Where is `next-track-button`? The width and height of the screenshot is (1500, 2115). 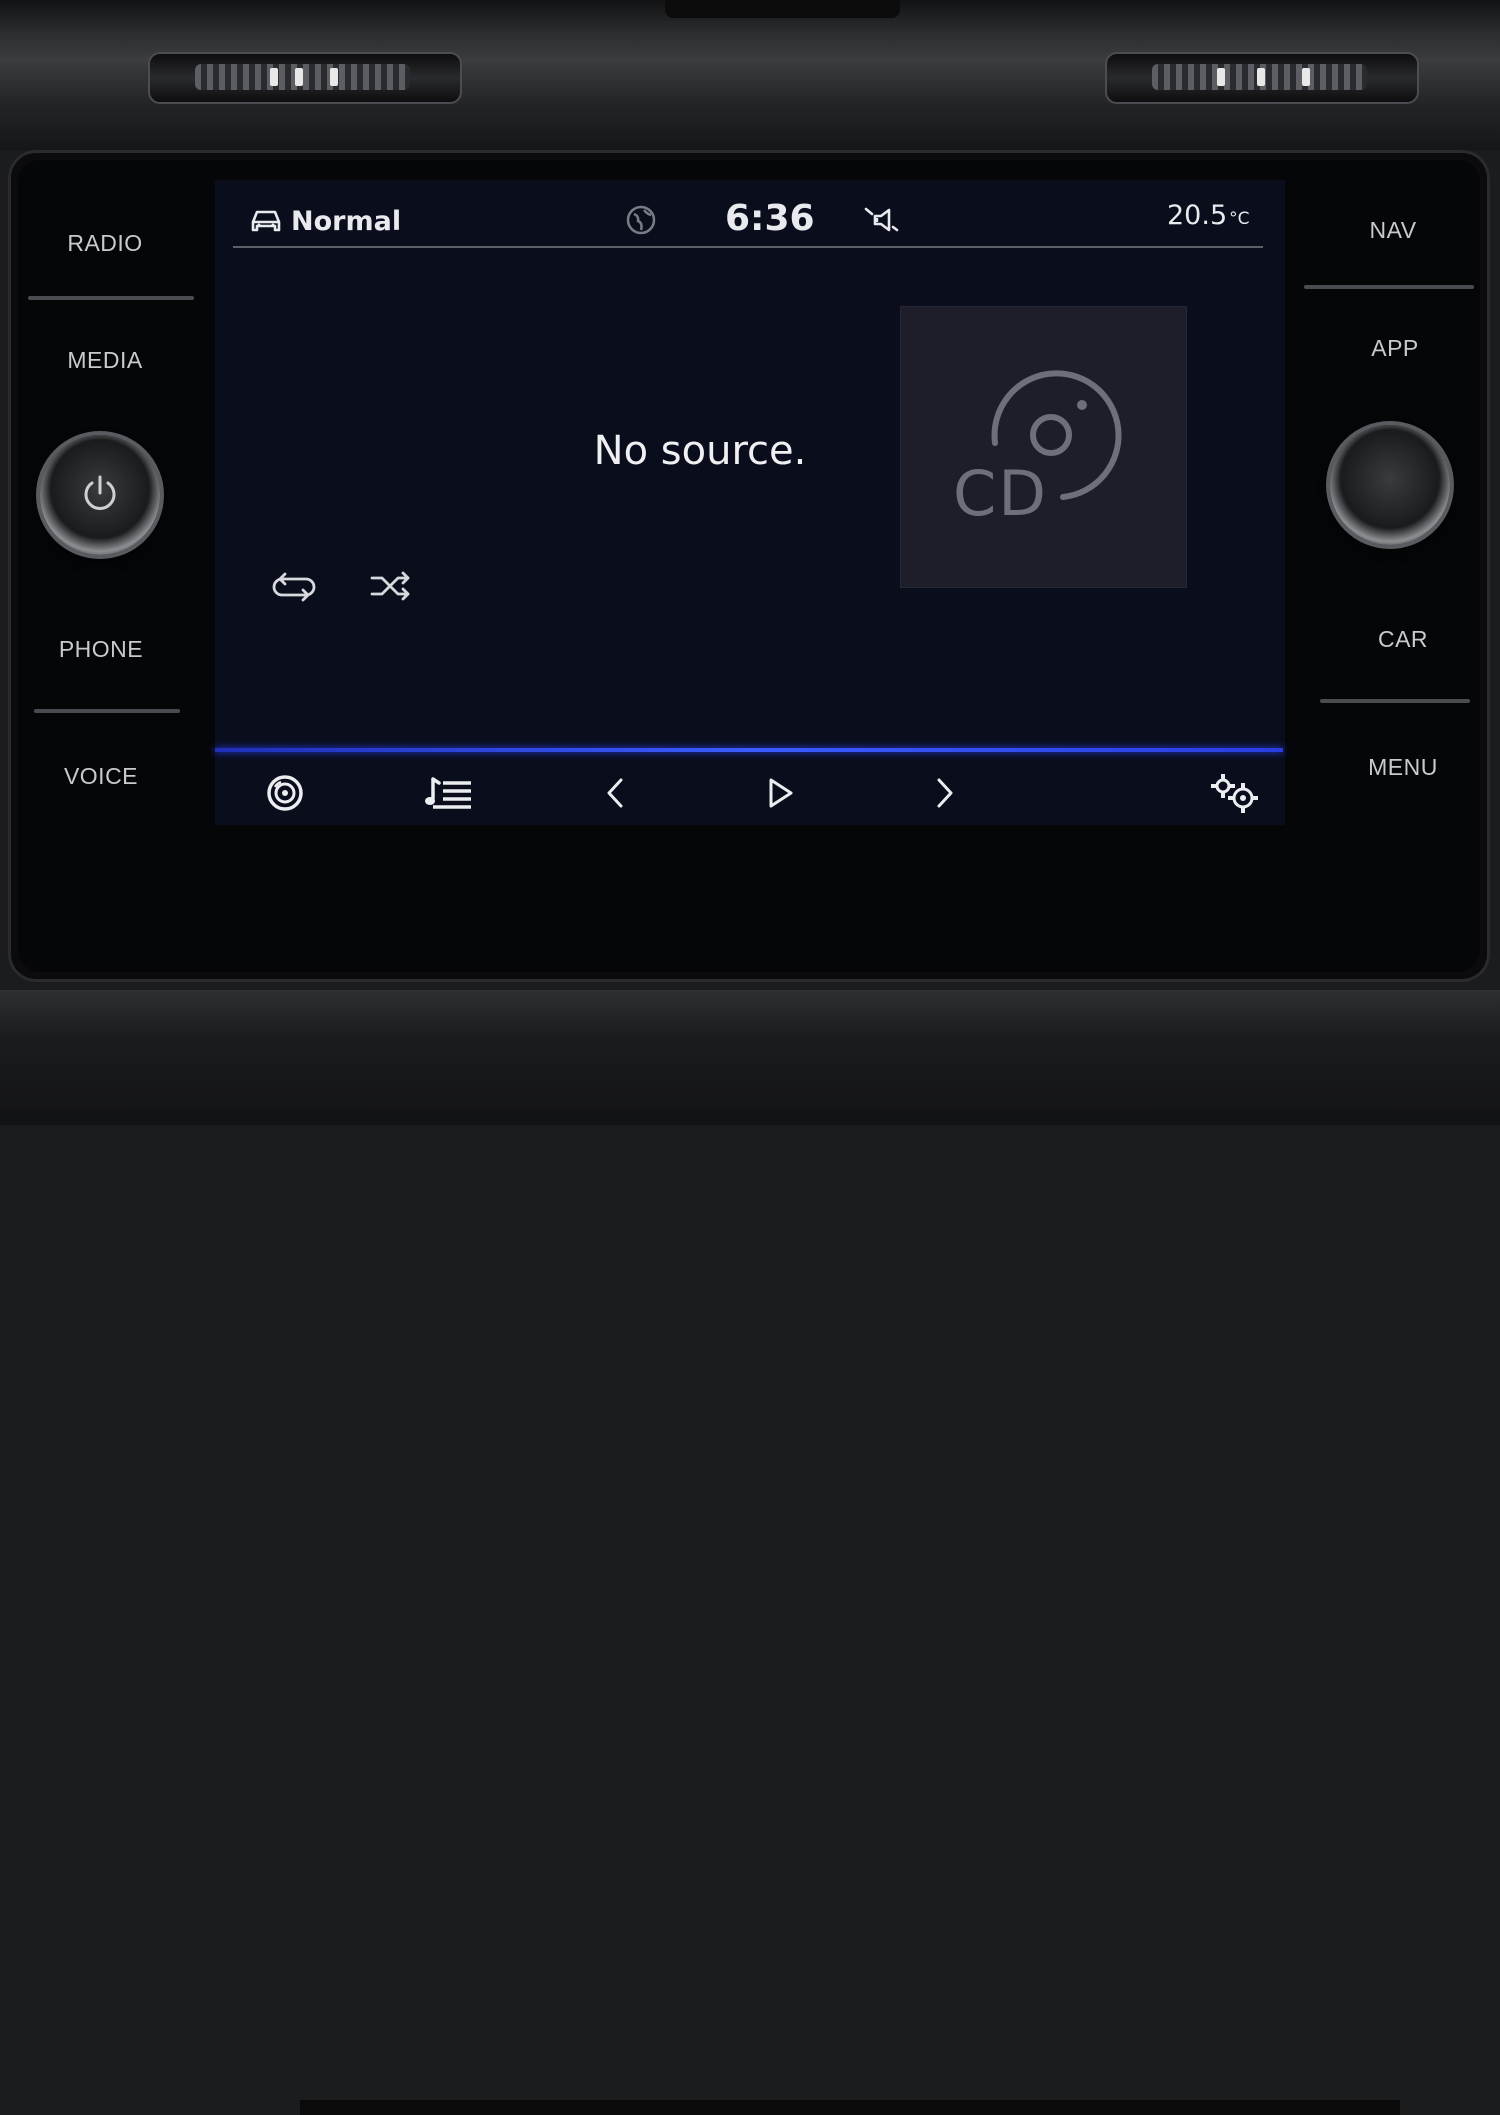 next-track-button is located at coordinates (945, 793).